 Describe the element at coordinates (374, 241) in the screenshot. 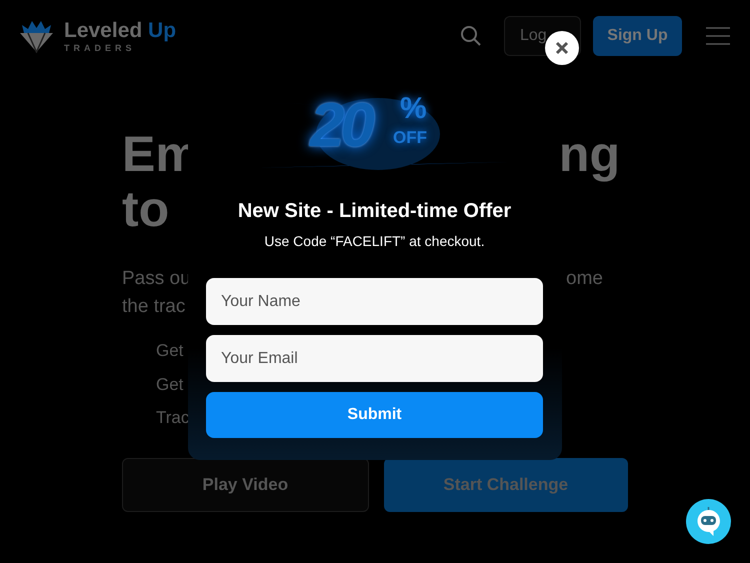

I see `popup-subtitle: Use Code “FACELIFT” at checkout.` at that location.